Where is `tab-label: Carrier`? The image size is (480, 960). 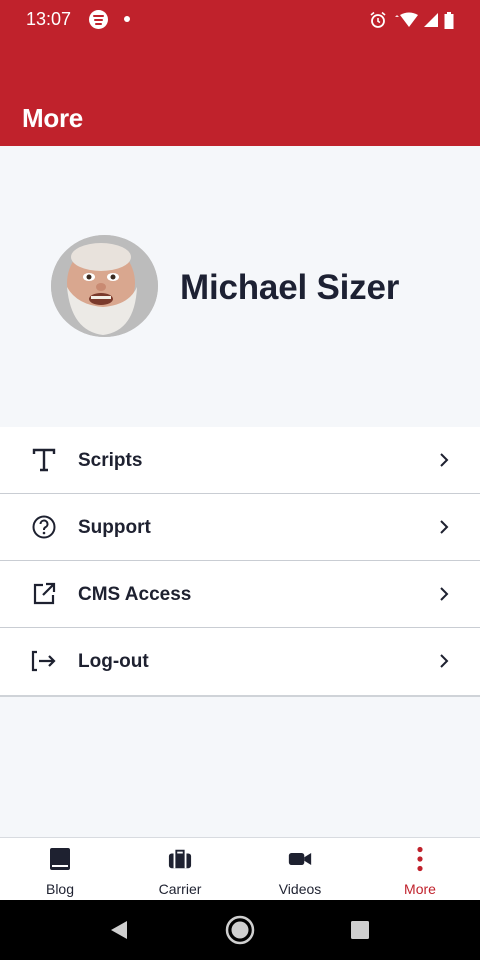 tab-label: Carrier is located at coordinates (180, 889).